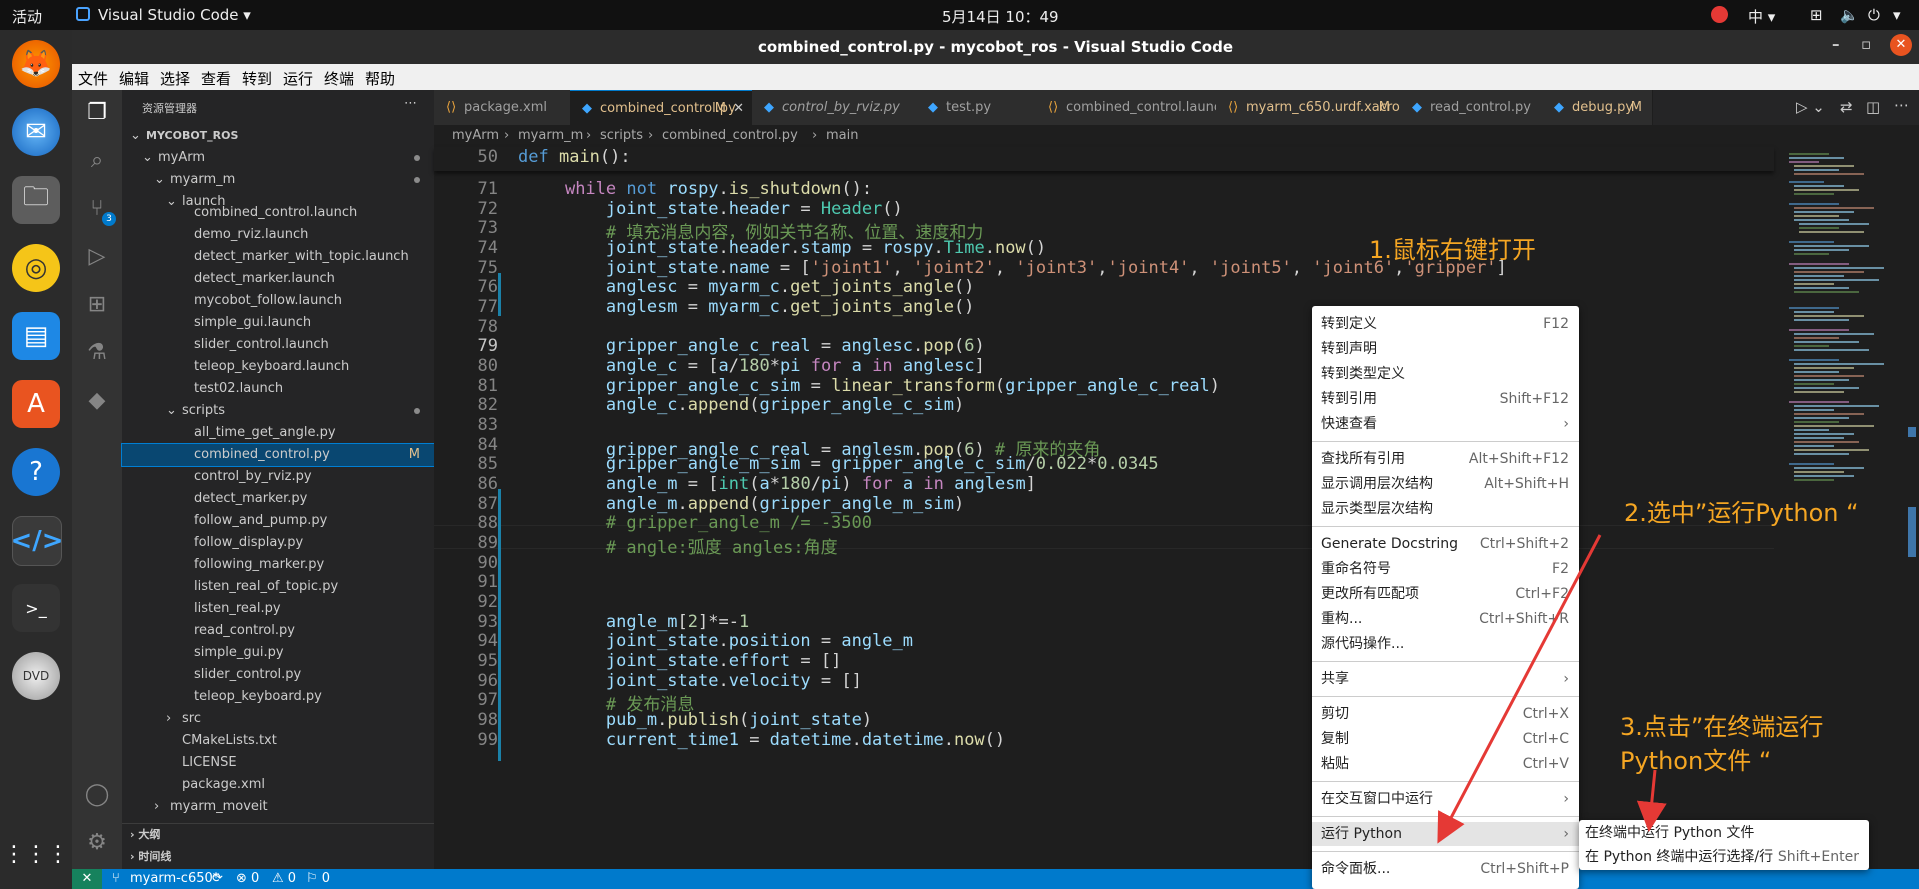  Describe the element at coordinates (718, 641) in the screenshot. I see `code-line: joint_state.position = angle_m` at that location.